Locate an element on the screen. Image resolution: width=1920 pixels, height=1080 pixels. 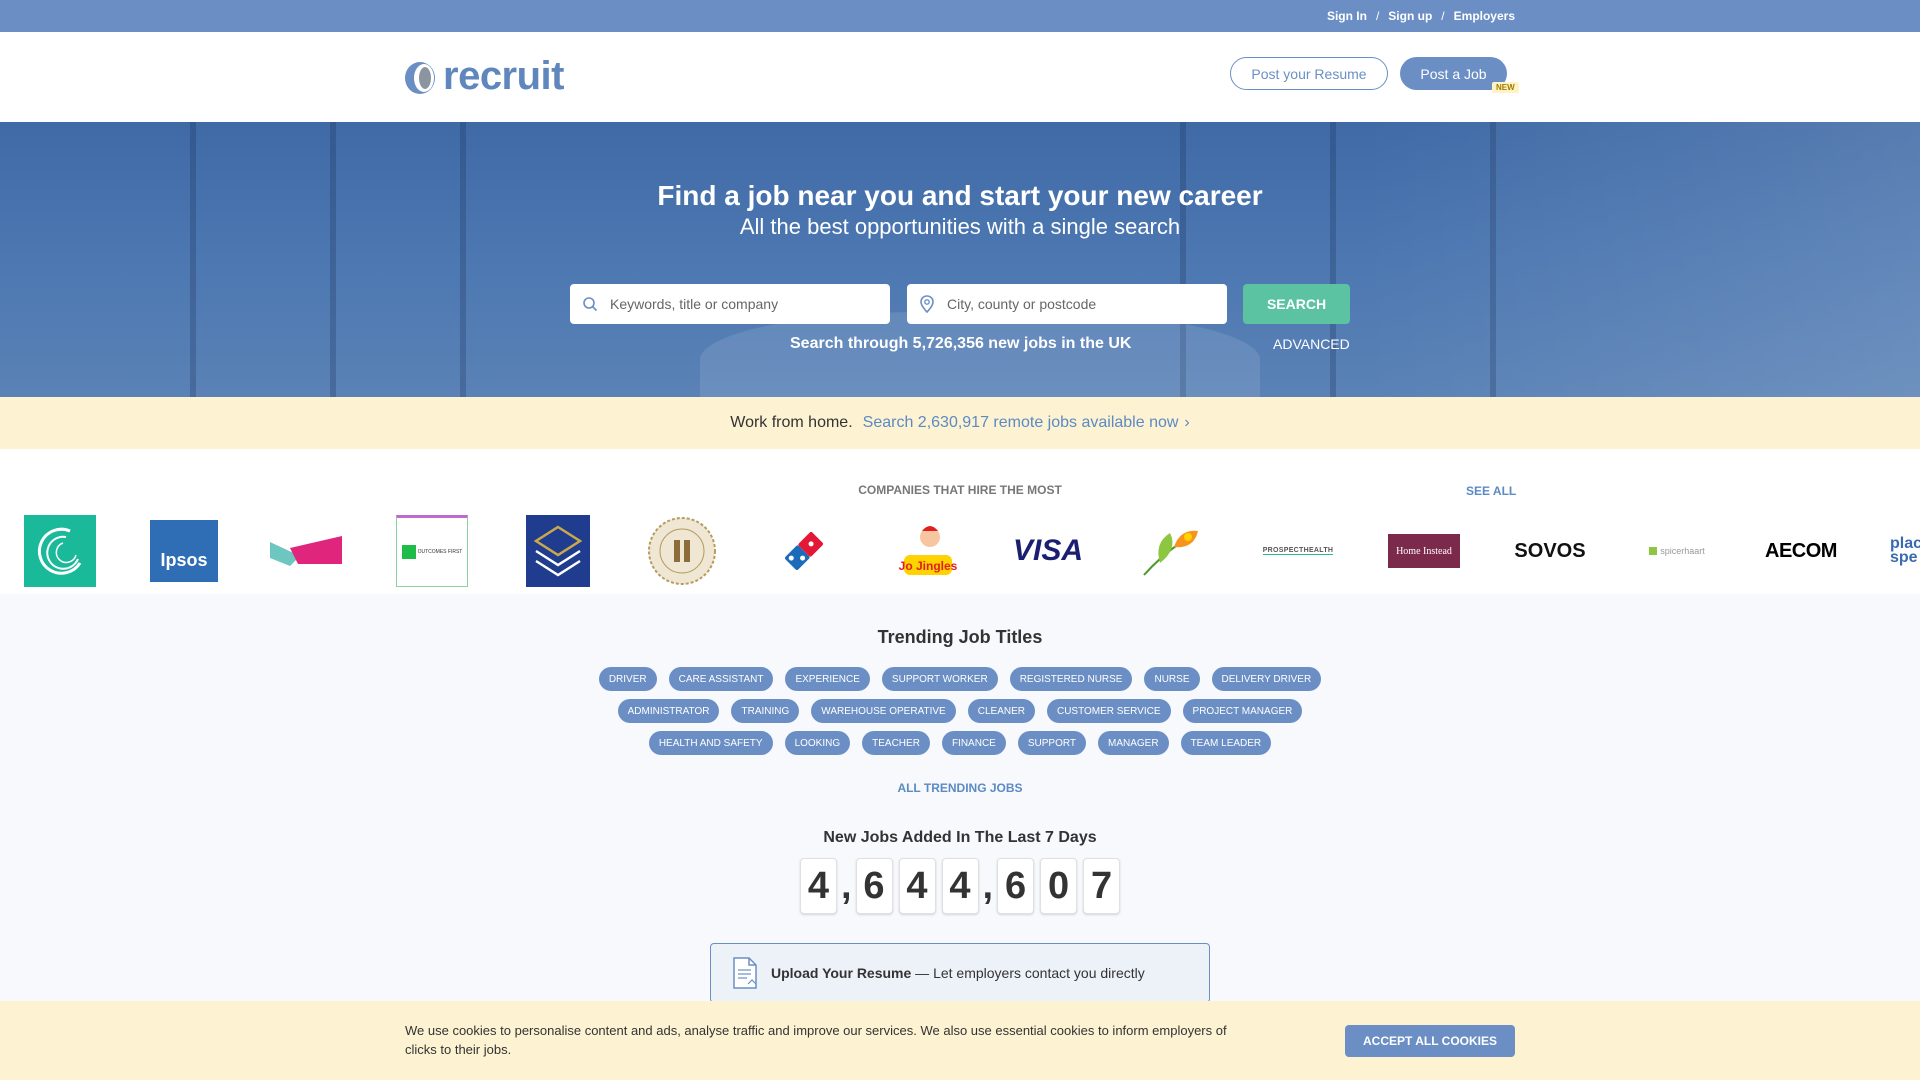
tag-manager: MANAGER is located at coordinates (1133, 743).